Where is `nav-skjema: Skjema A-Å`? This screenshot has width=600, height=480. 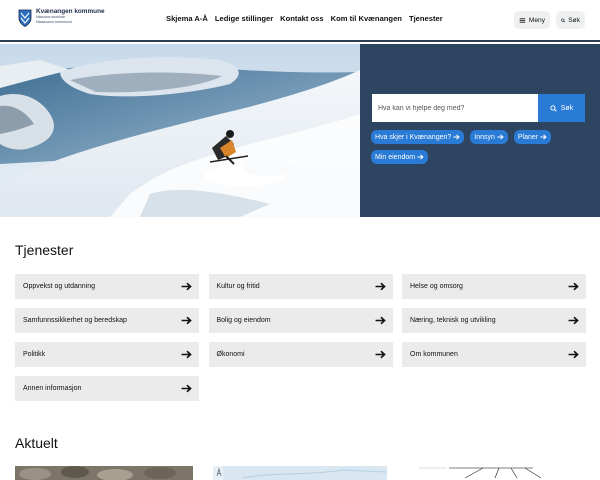 nav-skjema: Skjema A-Å is located at coordinates (187, 18).